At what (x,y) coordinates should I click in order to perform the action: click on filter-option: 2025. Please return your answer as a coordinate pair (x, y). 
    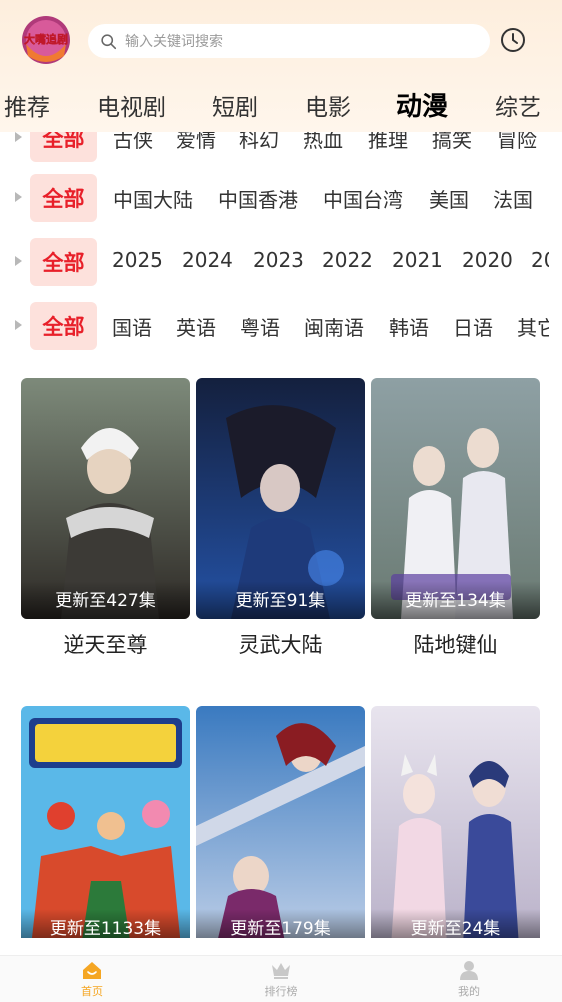
    Looking at the image, I should click on (137, 260).